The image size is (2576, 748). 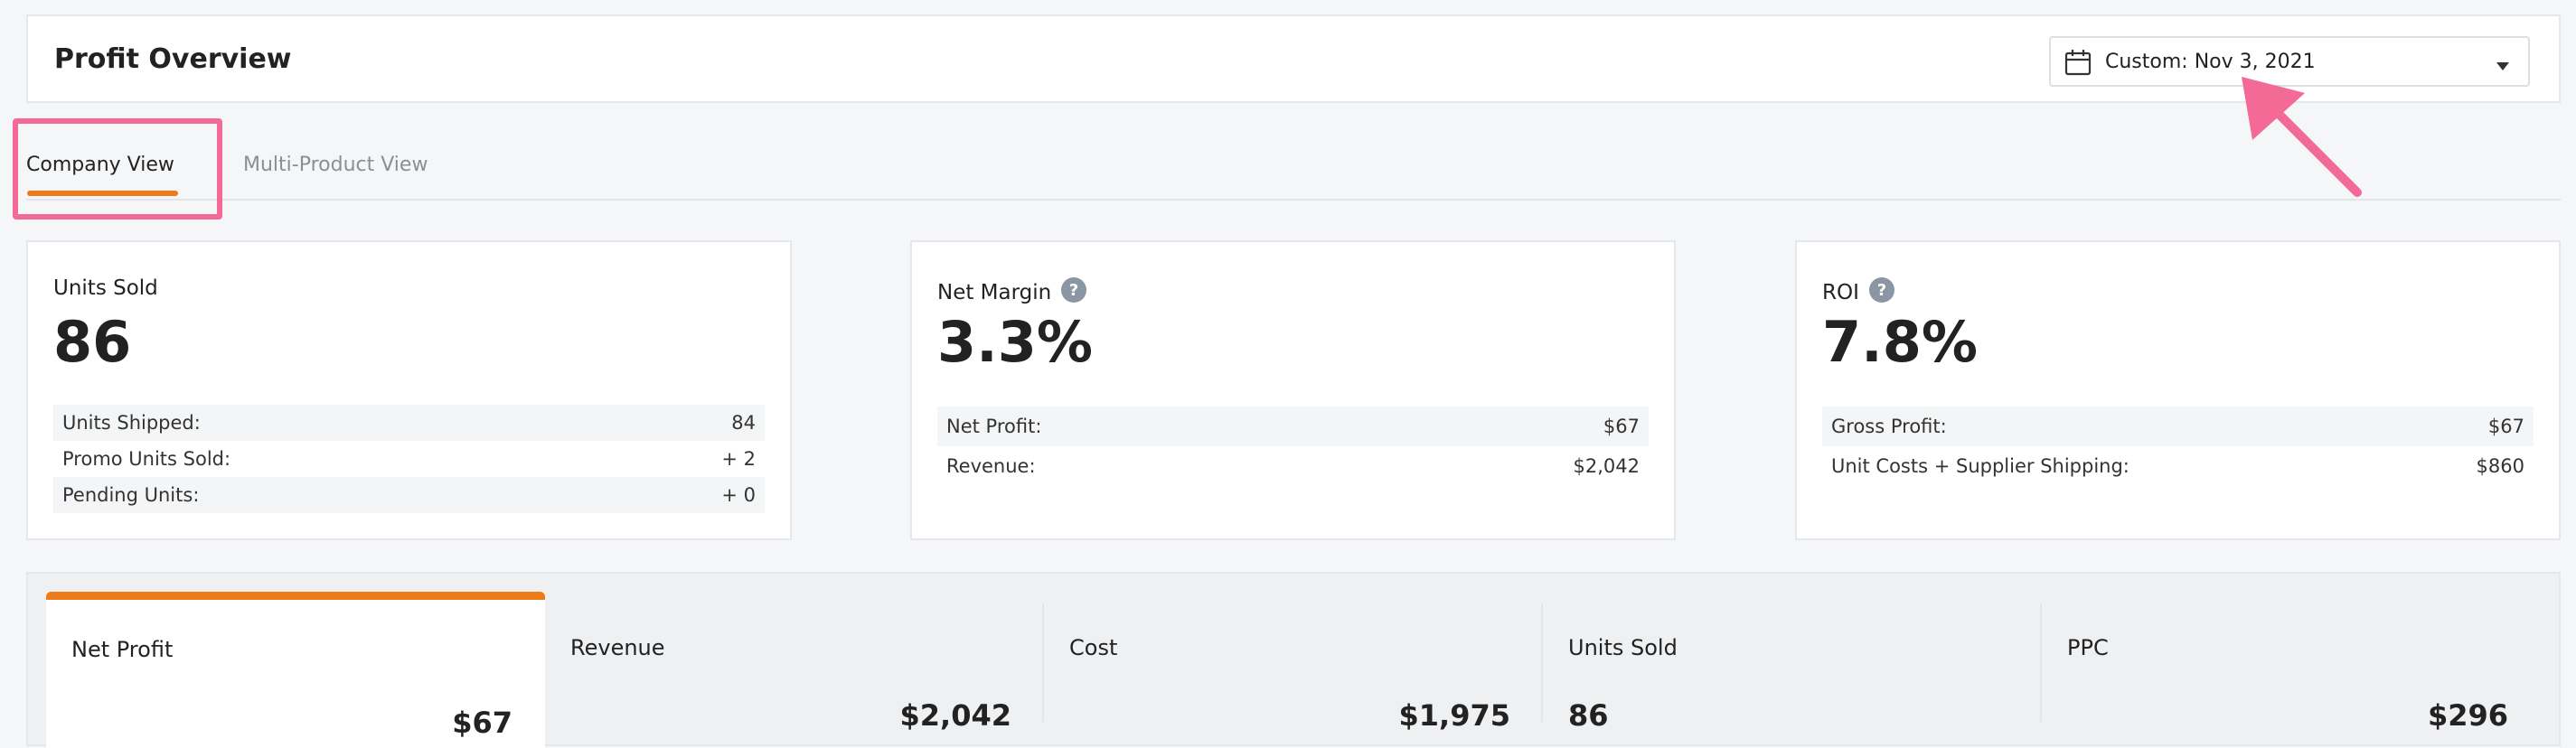 What do you see at coordinates (1607, 466) in the screenshot?
I see `metric-value: $2,042` at bounding box center [1607, 466].